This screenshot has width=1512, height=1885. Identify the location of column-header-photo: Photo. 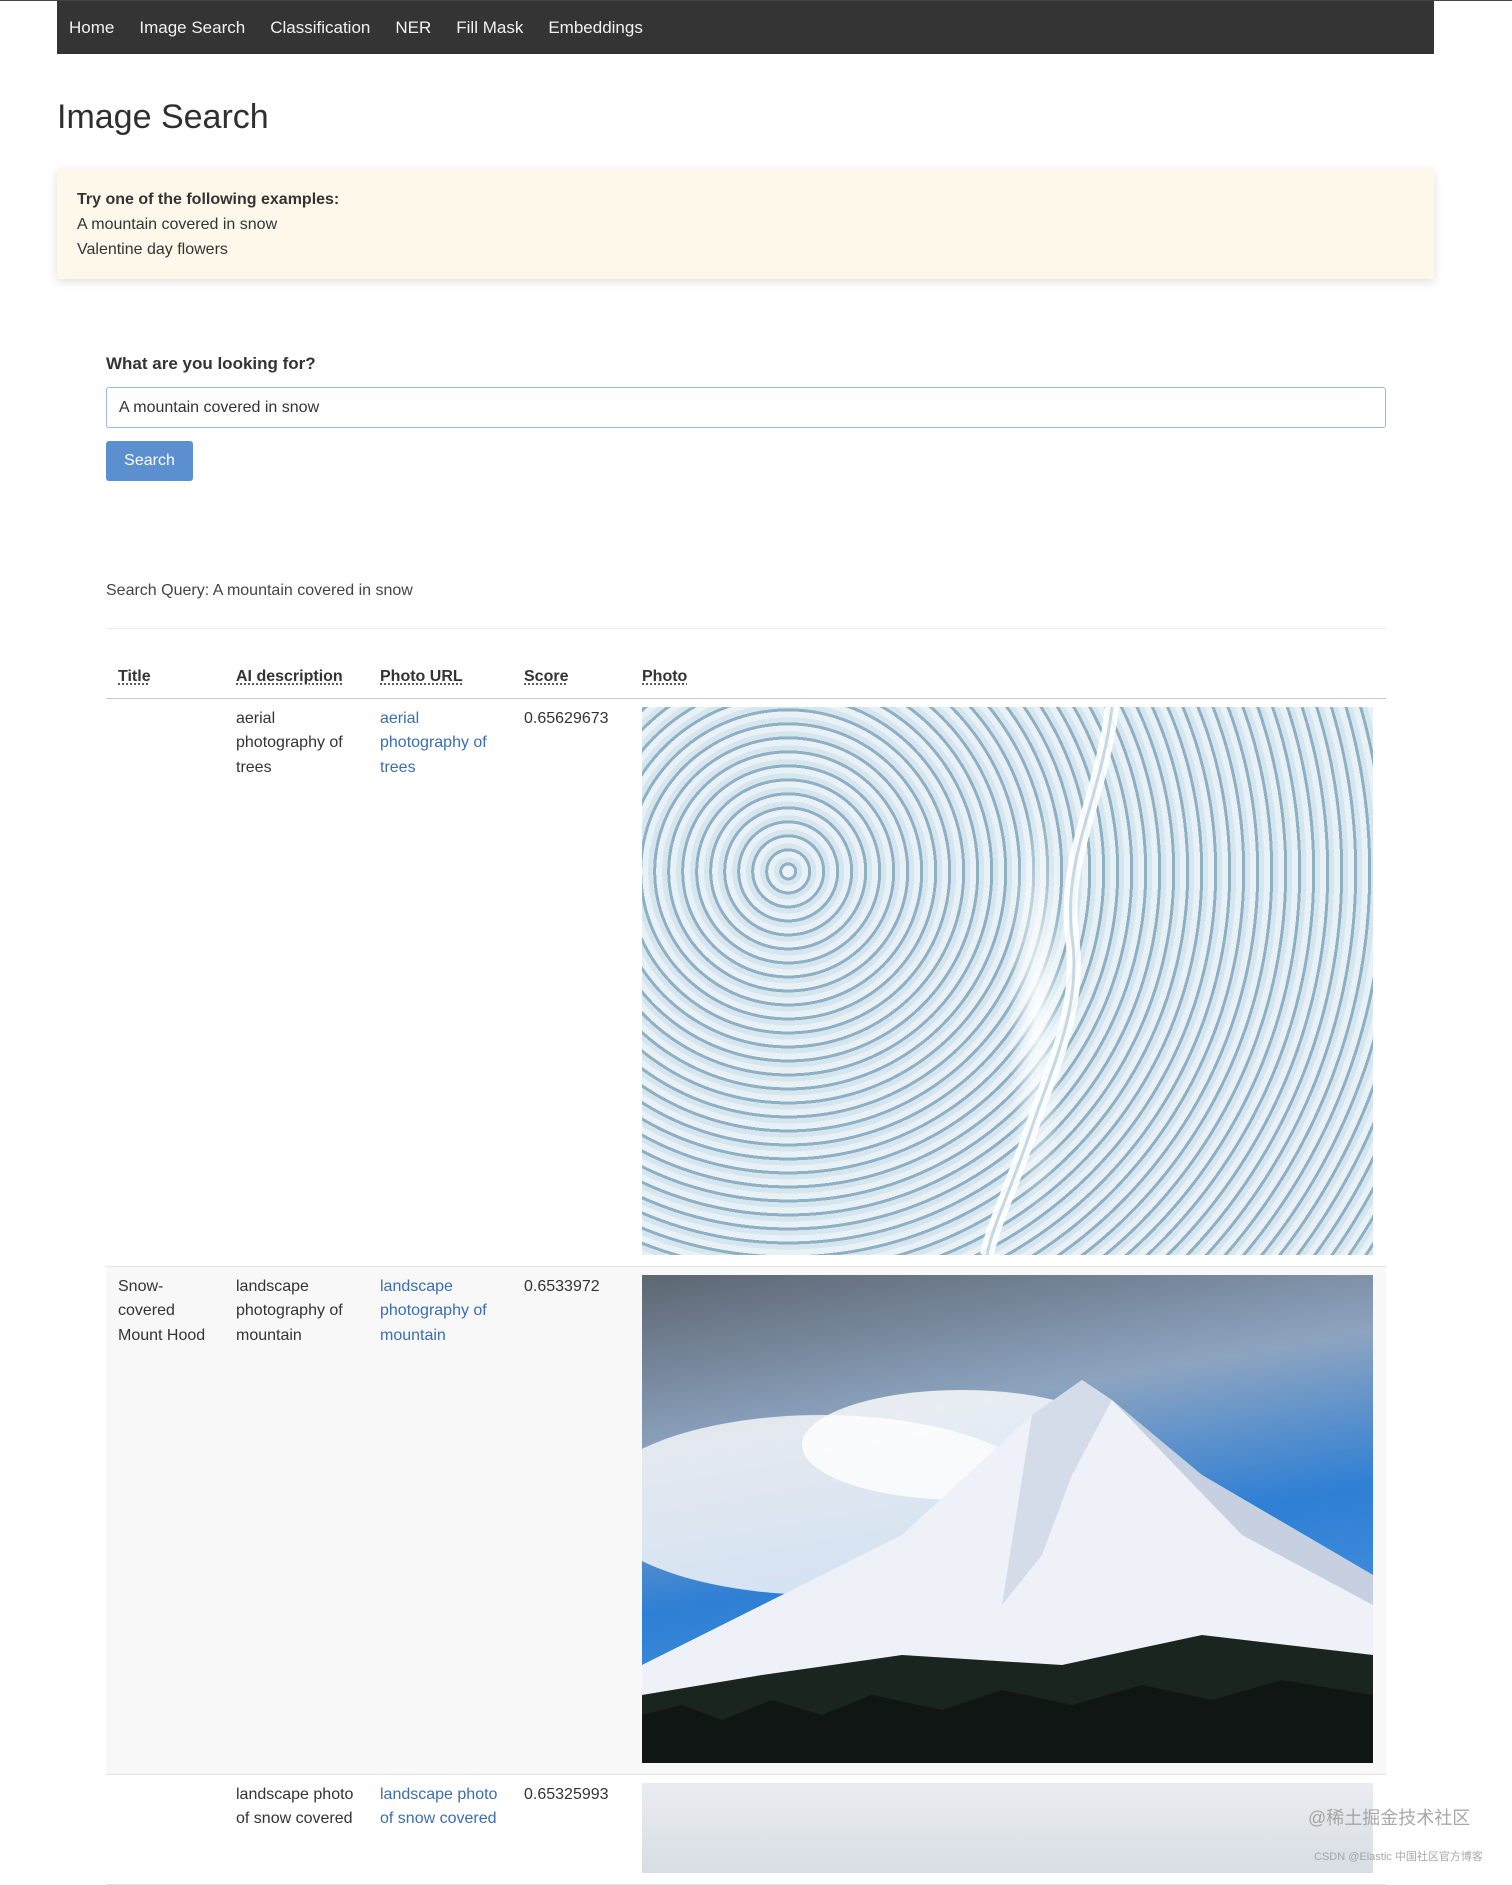
(1008, 679).